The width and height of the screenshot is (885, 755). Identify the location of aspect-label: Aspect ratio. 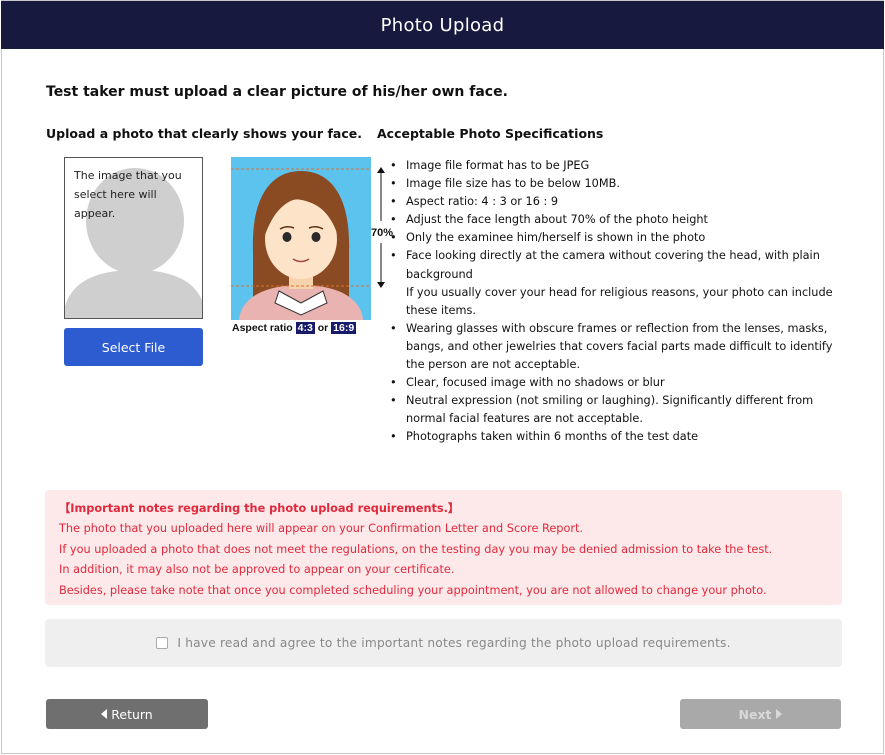
(262, 328).